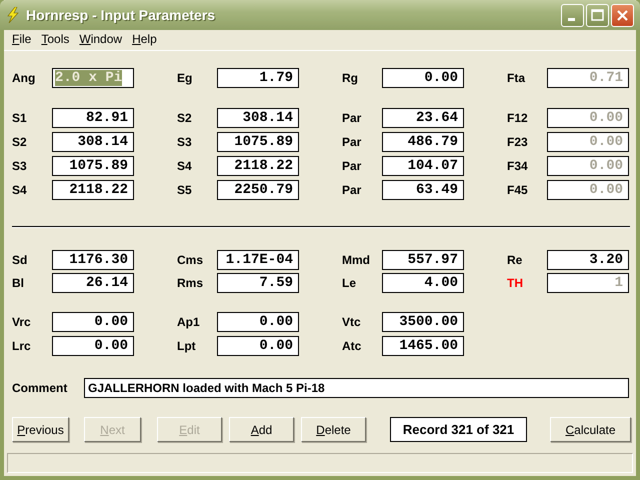  Describe the element at coordinates (185, 190) in the screenshot. I see `field-label: S5` at that location.